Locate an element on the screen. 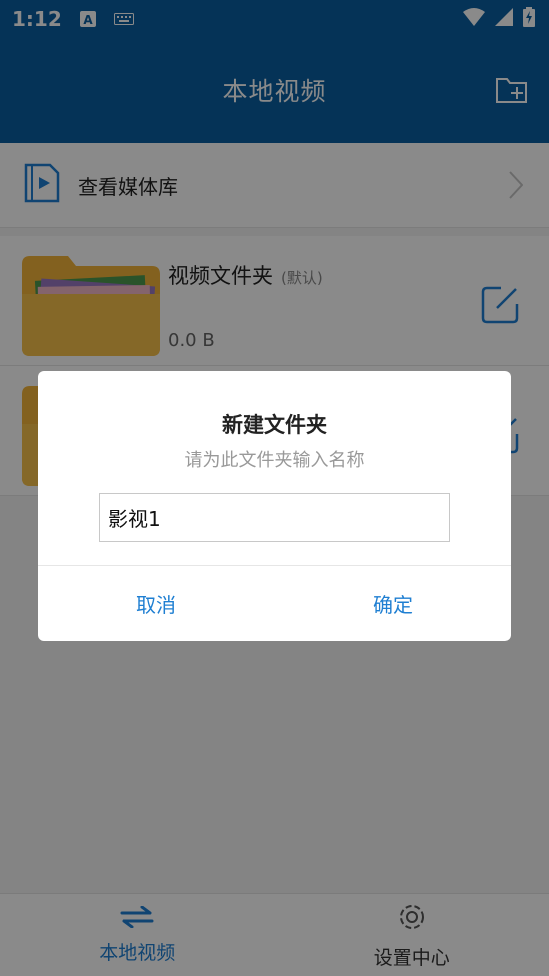  folder-name-input is located at coordinates (274, 517).